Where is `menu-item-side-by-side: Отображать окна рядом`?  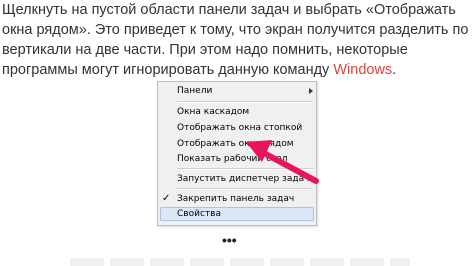 menu-item-side-by-side: Отображать окна рядом is located at coordinates (235, 144).